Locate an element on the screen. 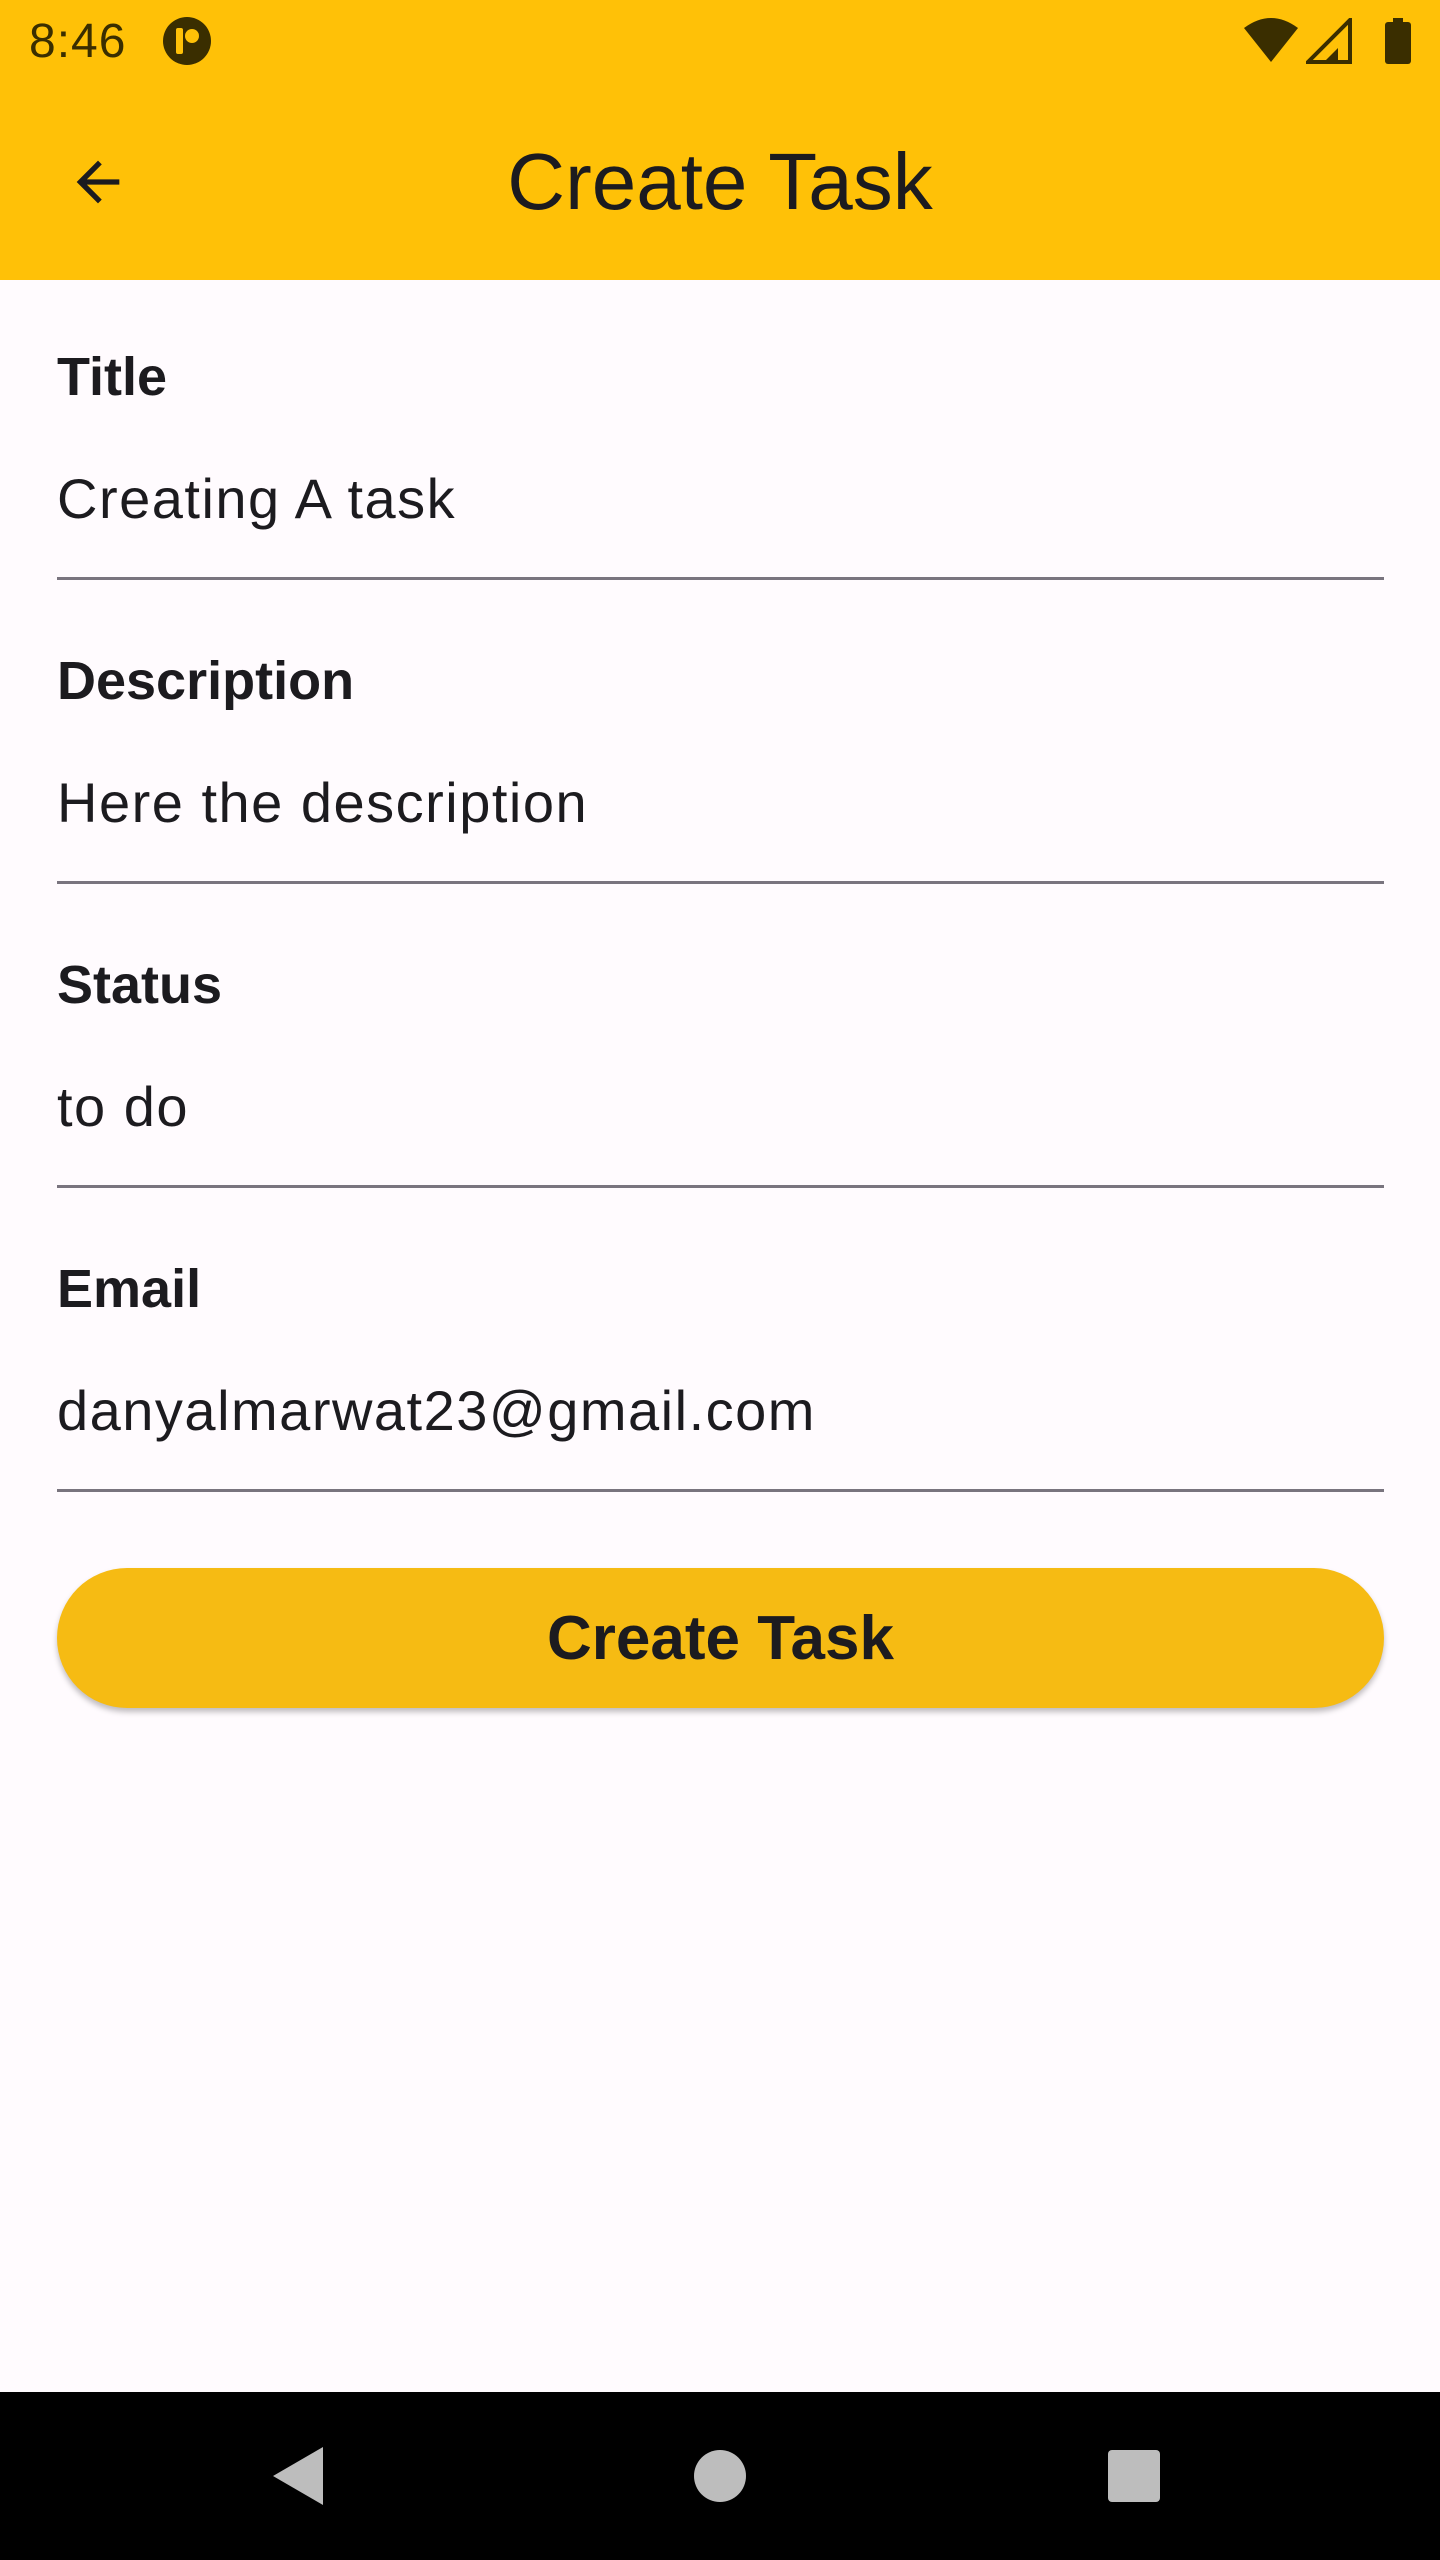 This screenshot has height=2560, width=1440. back-triangle-icon is located at coordinates (298, 2476).